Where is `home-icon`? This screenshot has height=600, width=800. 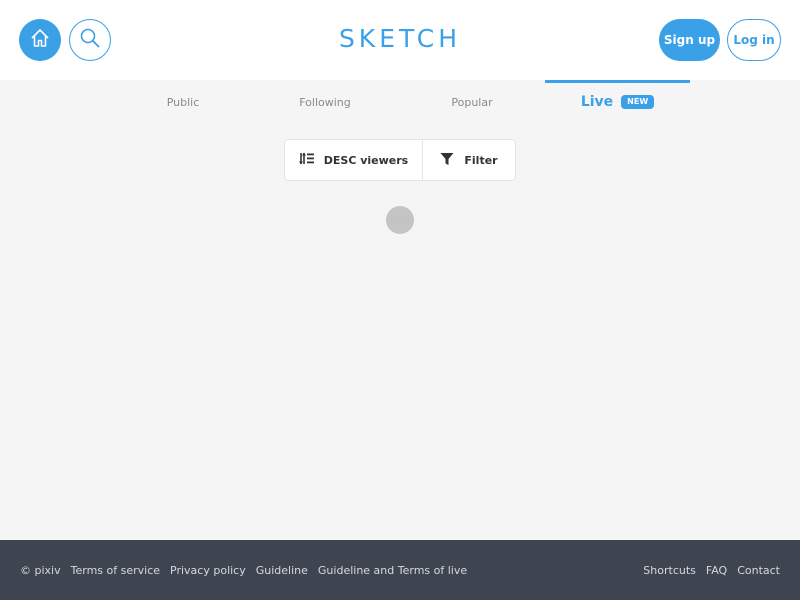
home-icon is located at coordinates (40, 40).